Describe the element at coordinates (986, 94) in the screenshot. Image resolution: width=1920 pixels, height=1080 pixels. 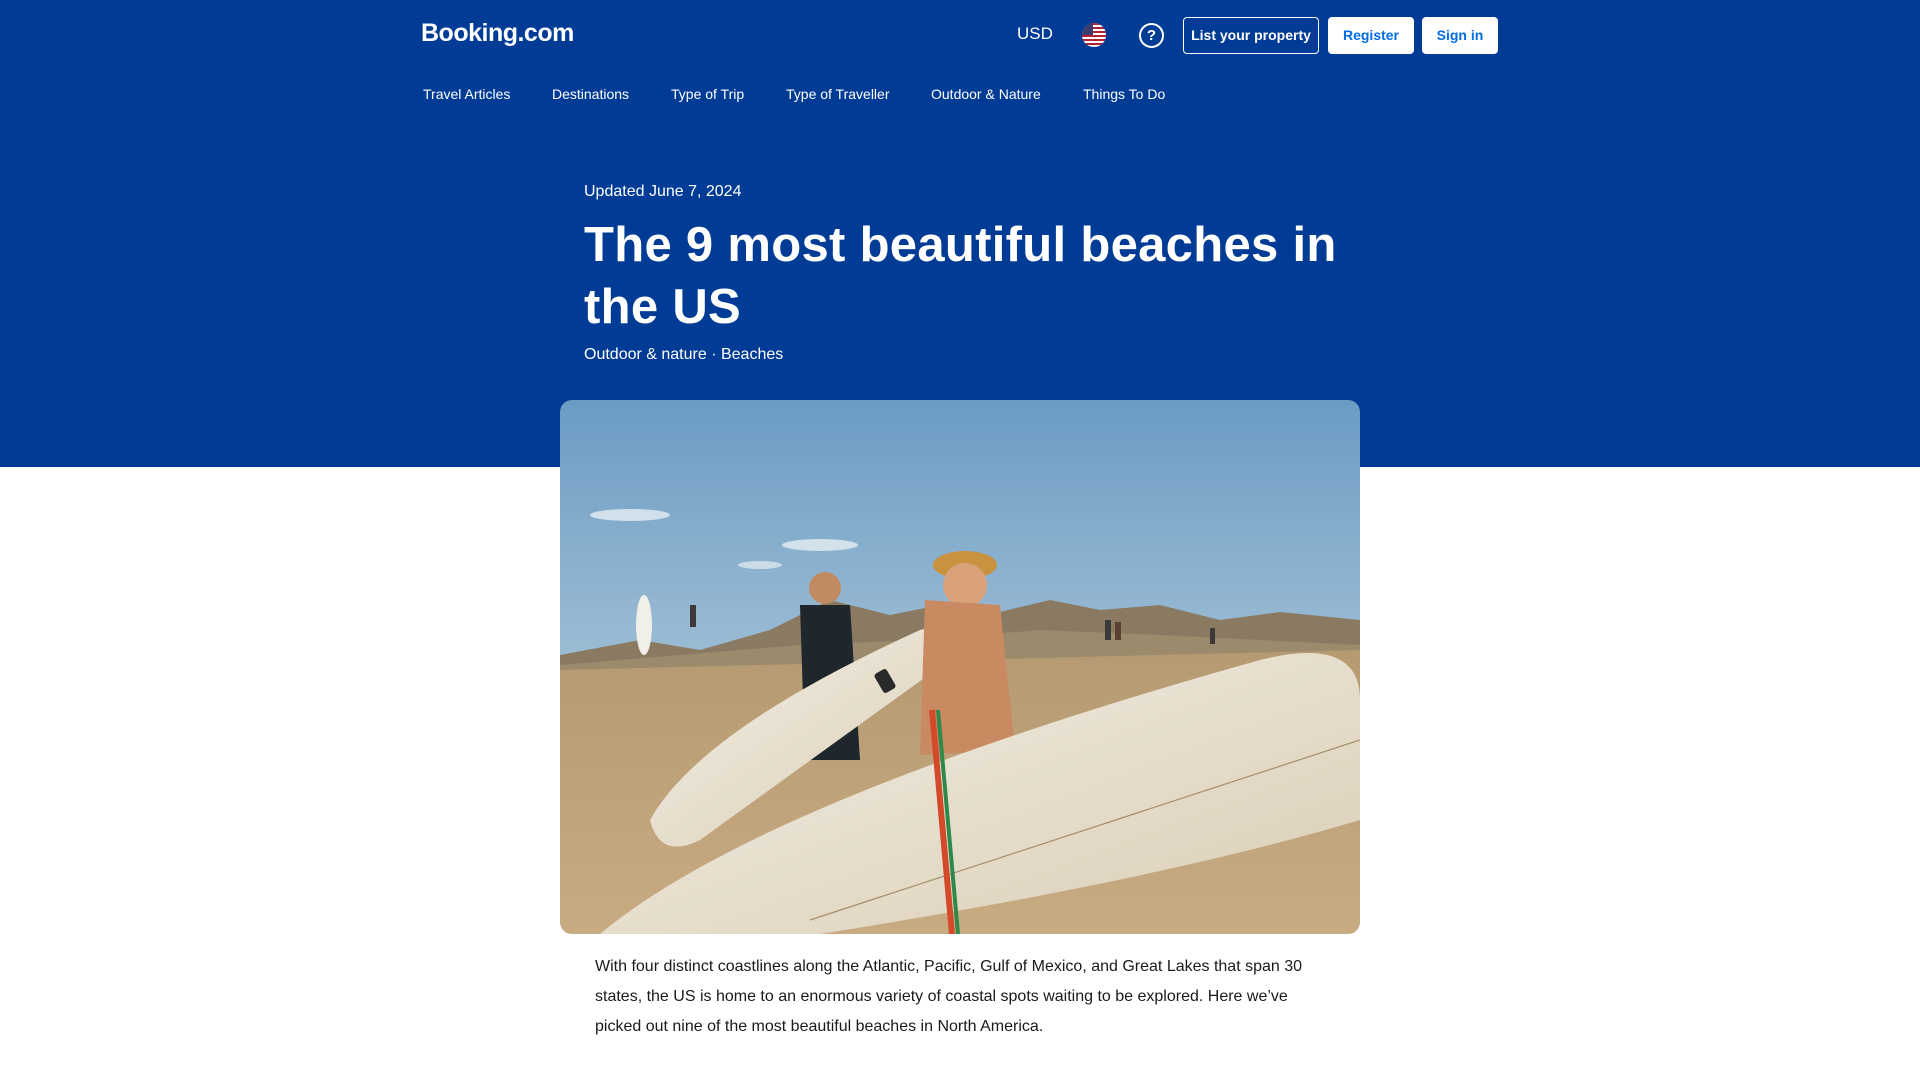
I see `nav-item-outdoor-nature: Outdoor & Nature` at that location.